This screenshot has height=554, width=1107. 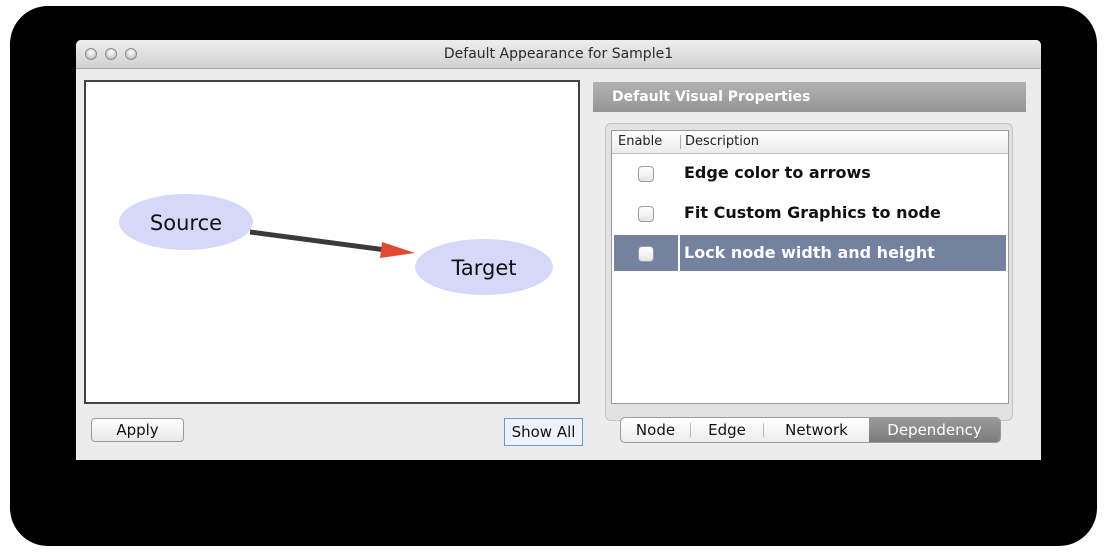 What do you see at coordinates (484, 268) in the screenshot?
I see `target-node-label: Target` at bounding box center [484, 268].